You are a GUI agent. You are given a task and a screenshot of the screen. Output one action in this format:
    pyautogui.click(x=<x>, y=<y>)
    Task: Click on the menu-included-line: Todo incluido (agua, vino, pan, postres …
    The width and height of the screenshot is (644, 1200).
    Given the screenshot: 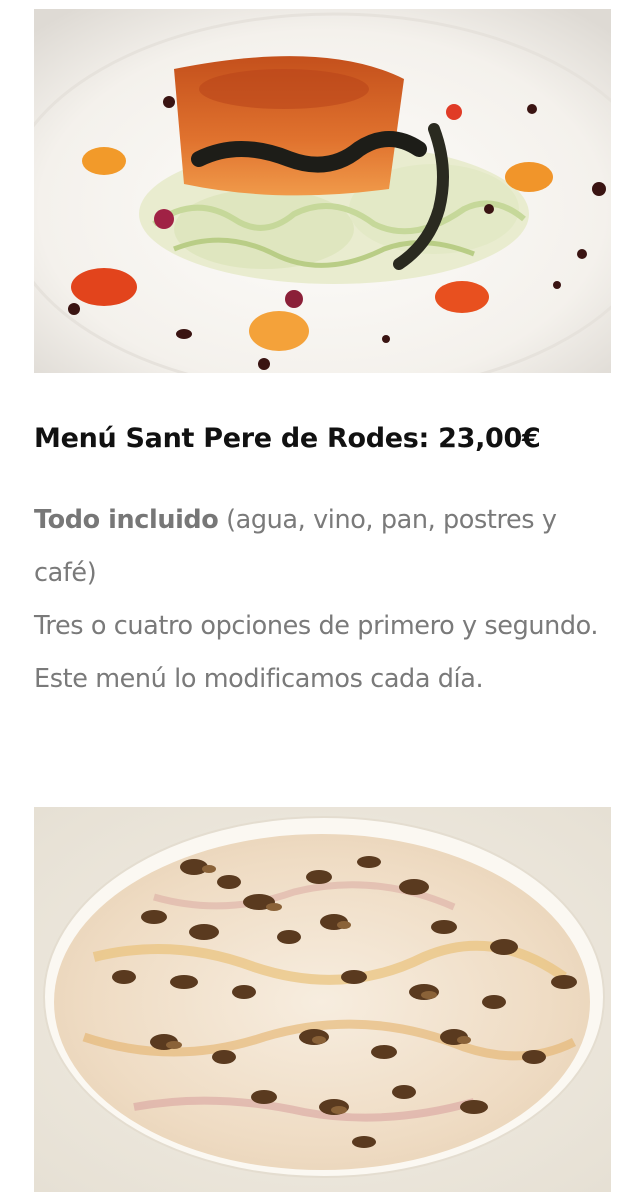 What is the action you would take?
    pyautogui.click(x=324, y=547)
    